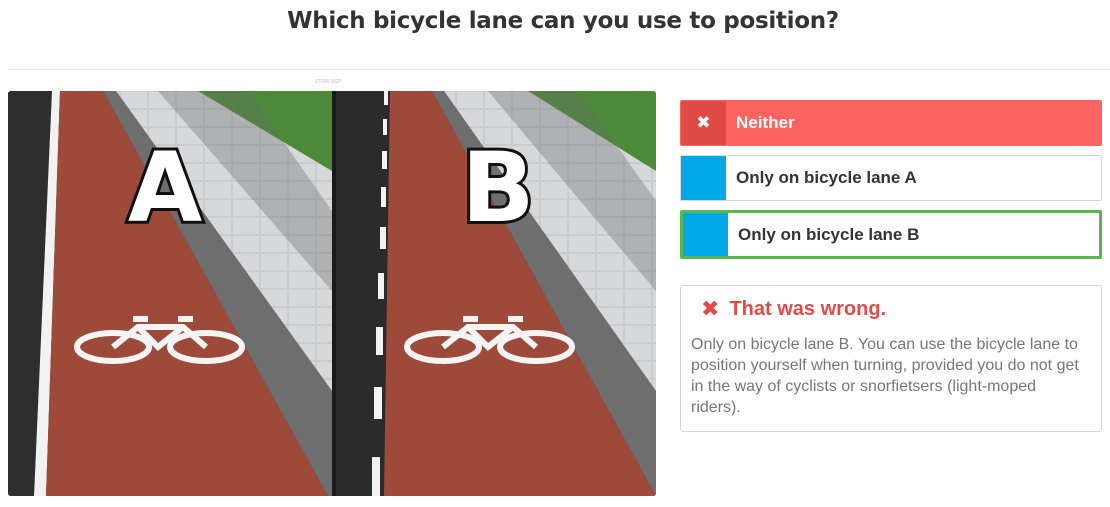 This screenshot has width=1110, height=507. I want to click on answer-neither: ✖ Neither, so click(891, 123).